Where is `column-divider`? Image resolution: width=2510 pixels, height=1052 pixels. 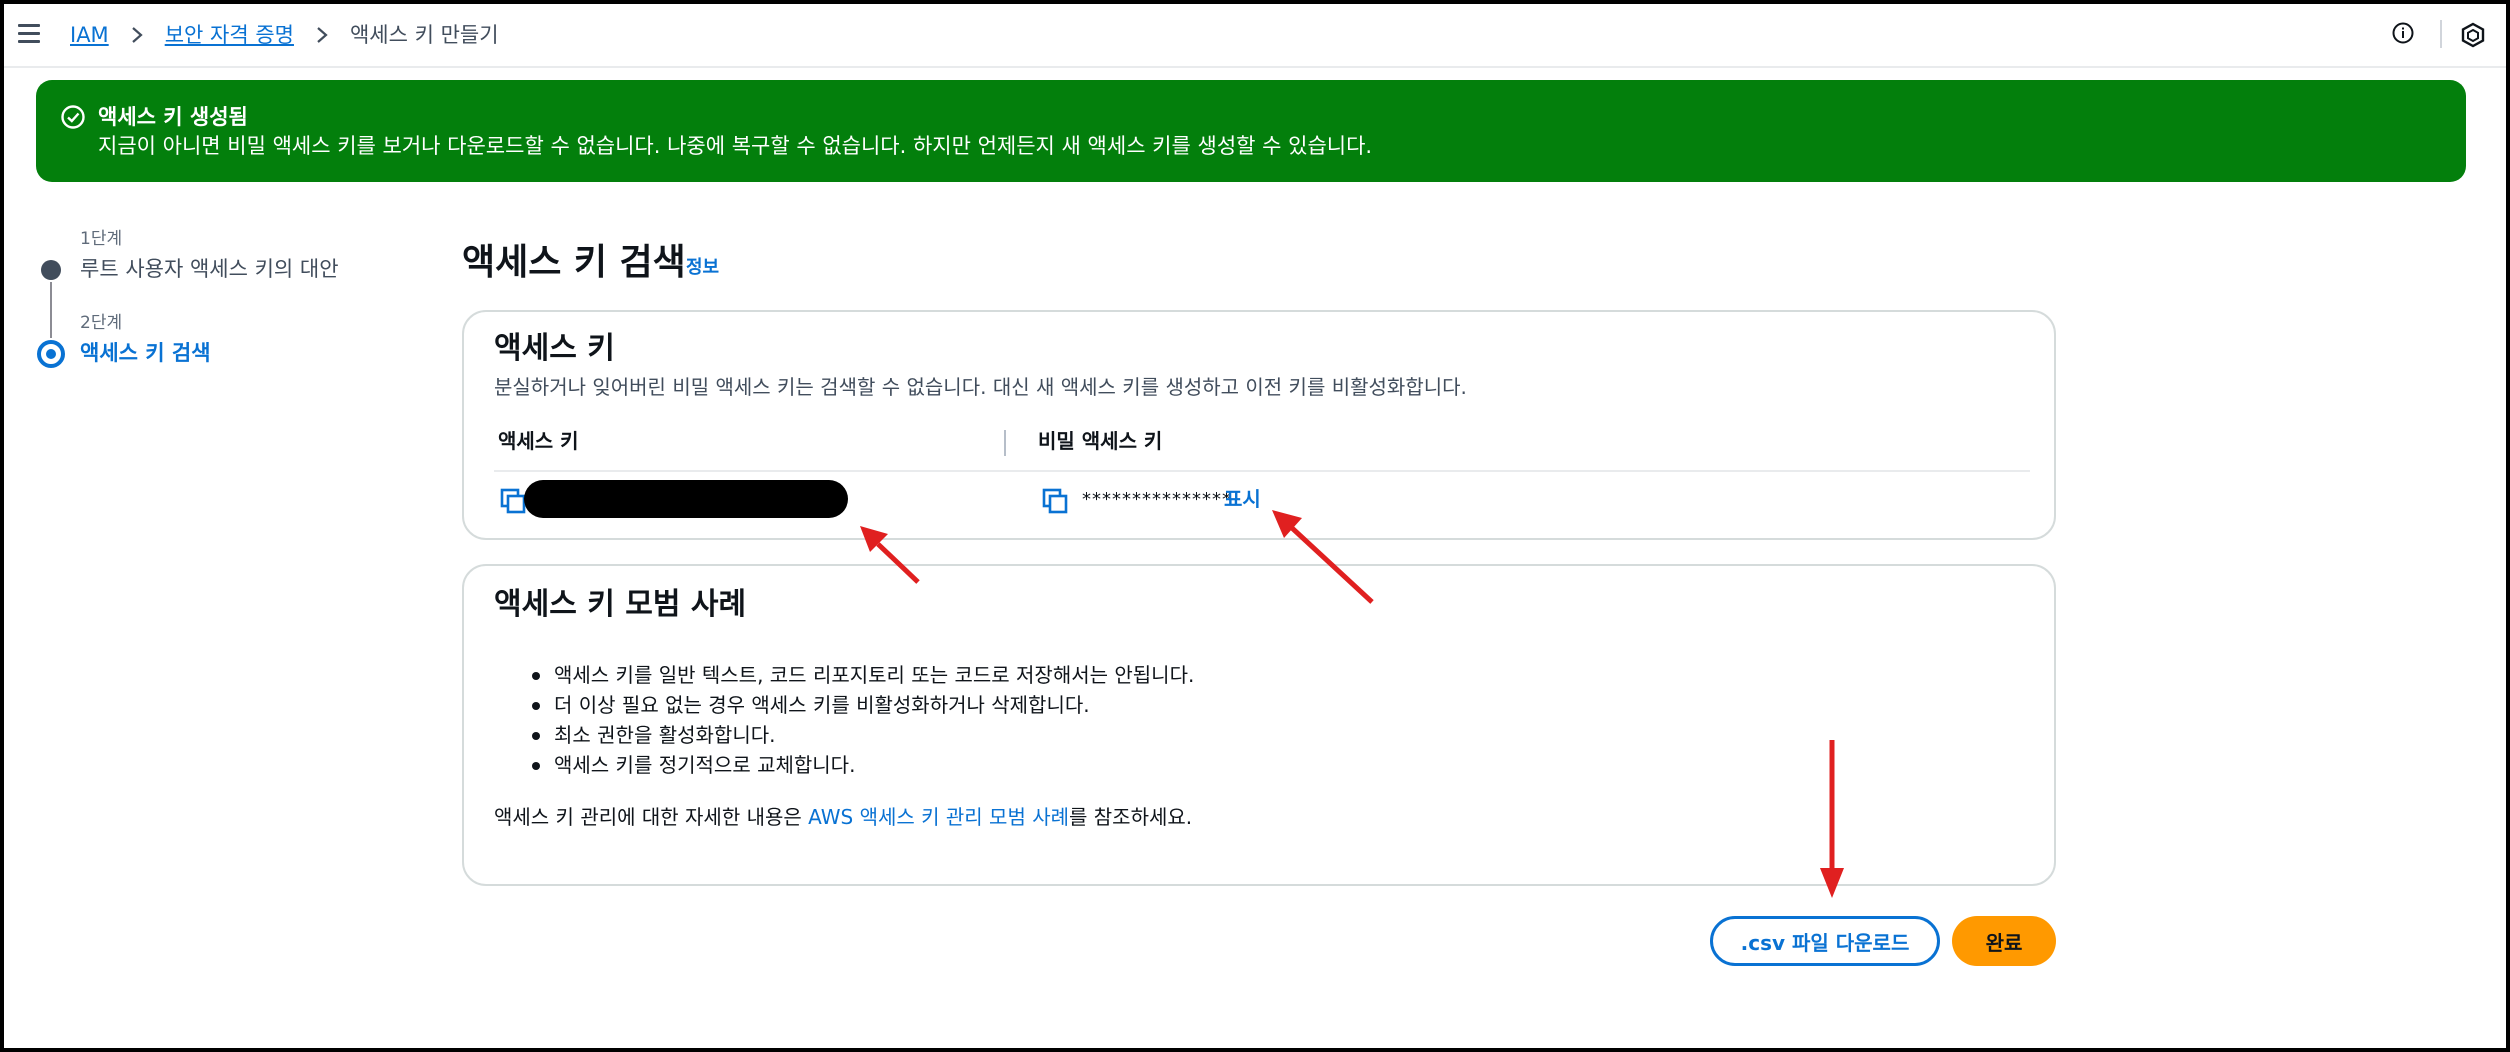
column-divider is located at coordinates (1005, 443).